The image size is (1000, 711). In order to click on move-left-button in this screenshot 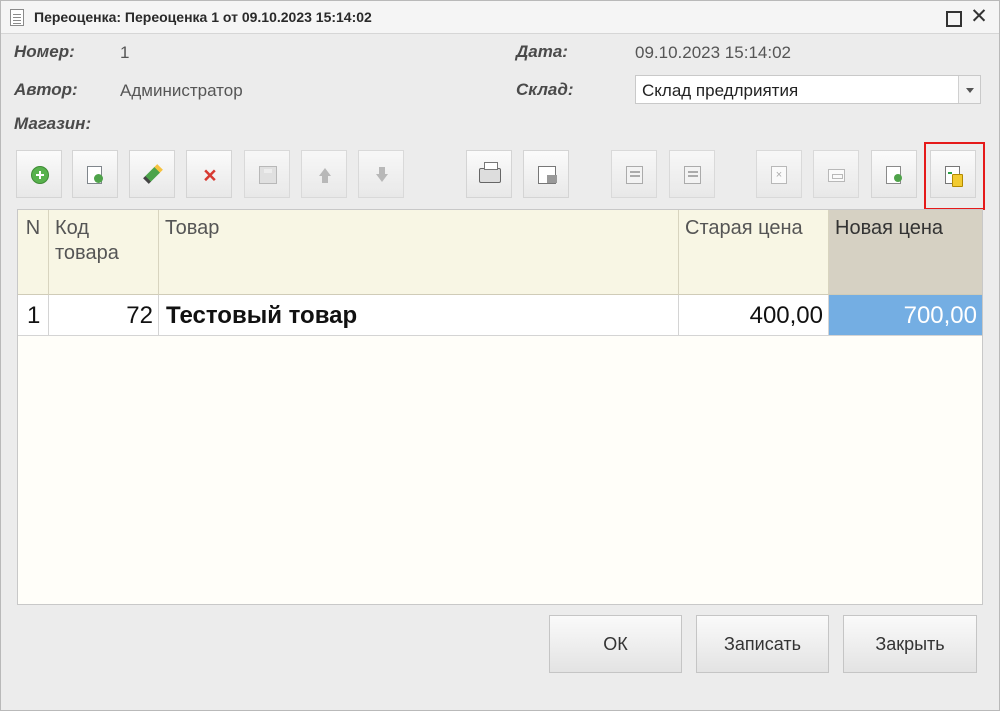, I will do `click(634, 174)`.